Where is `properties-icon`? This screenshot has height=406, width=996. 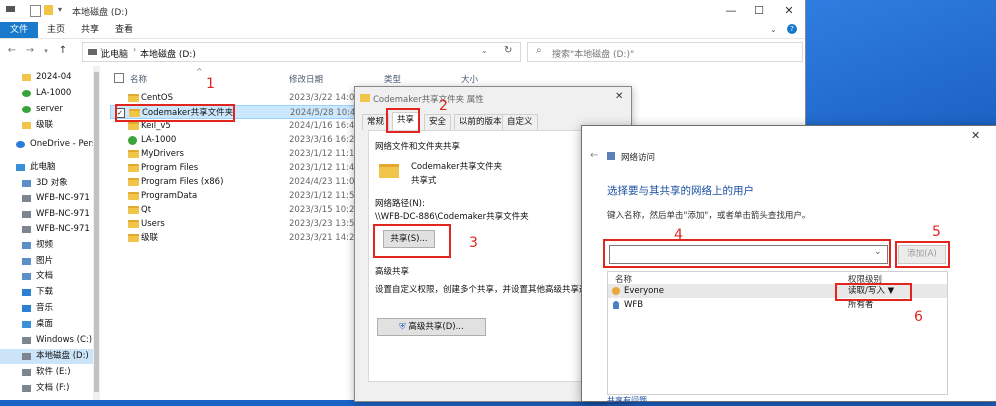
properties-icon is located at coordinates (35, 11).